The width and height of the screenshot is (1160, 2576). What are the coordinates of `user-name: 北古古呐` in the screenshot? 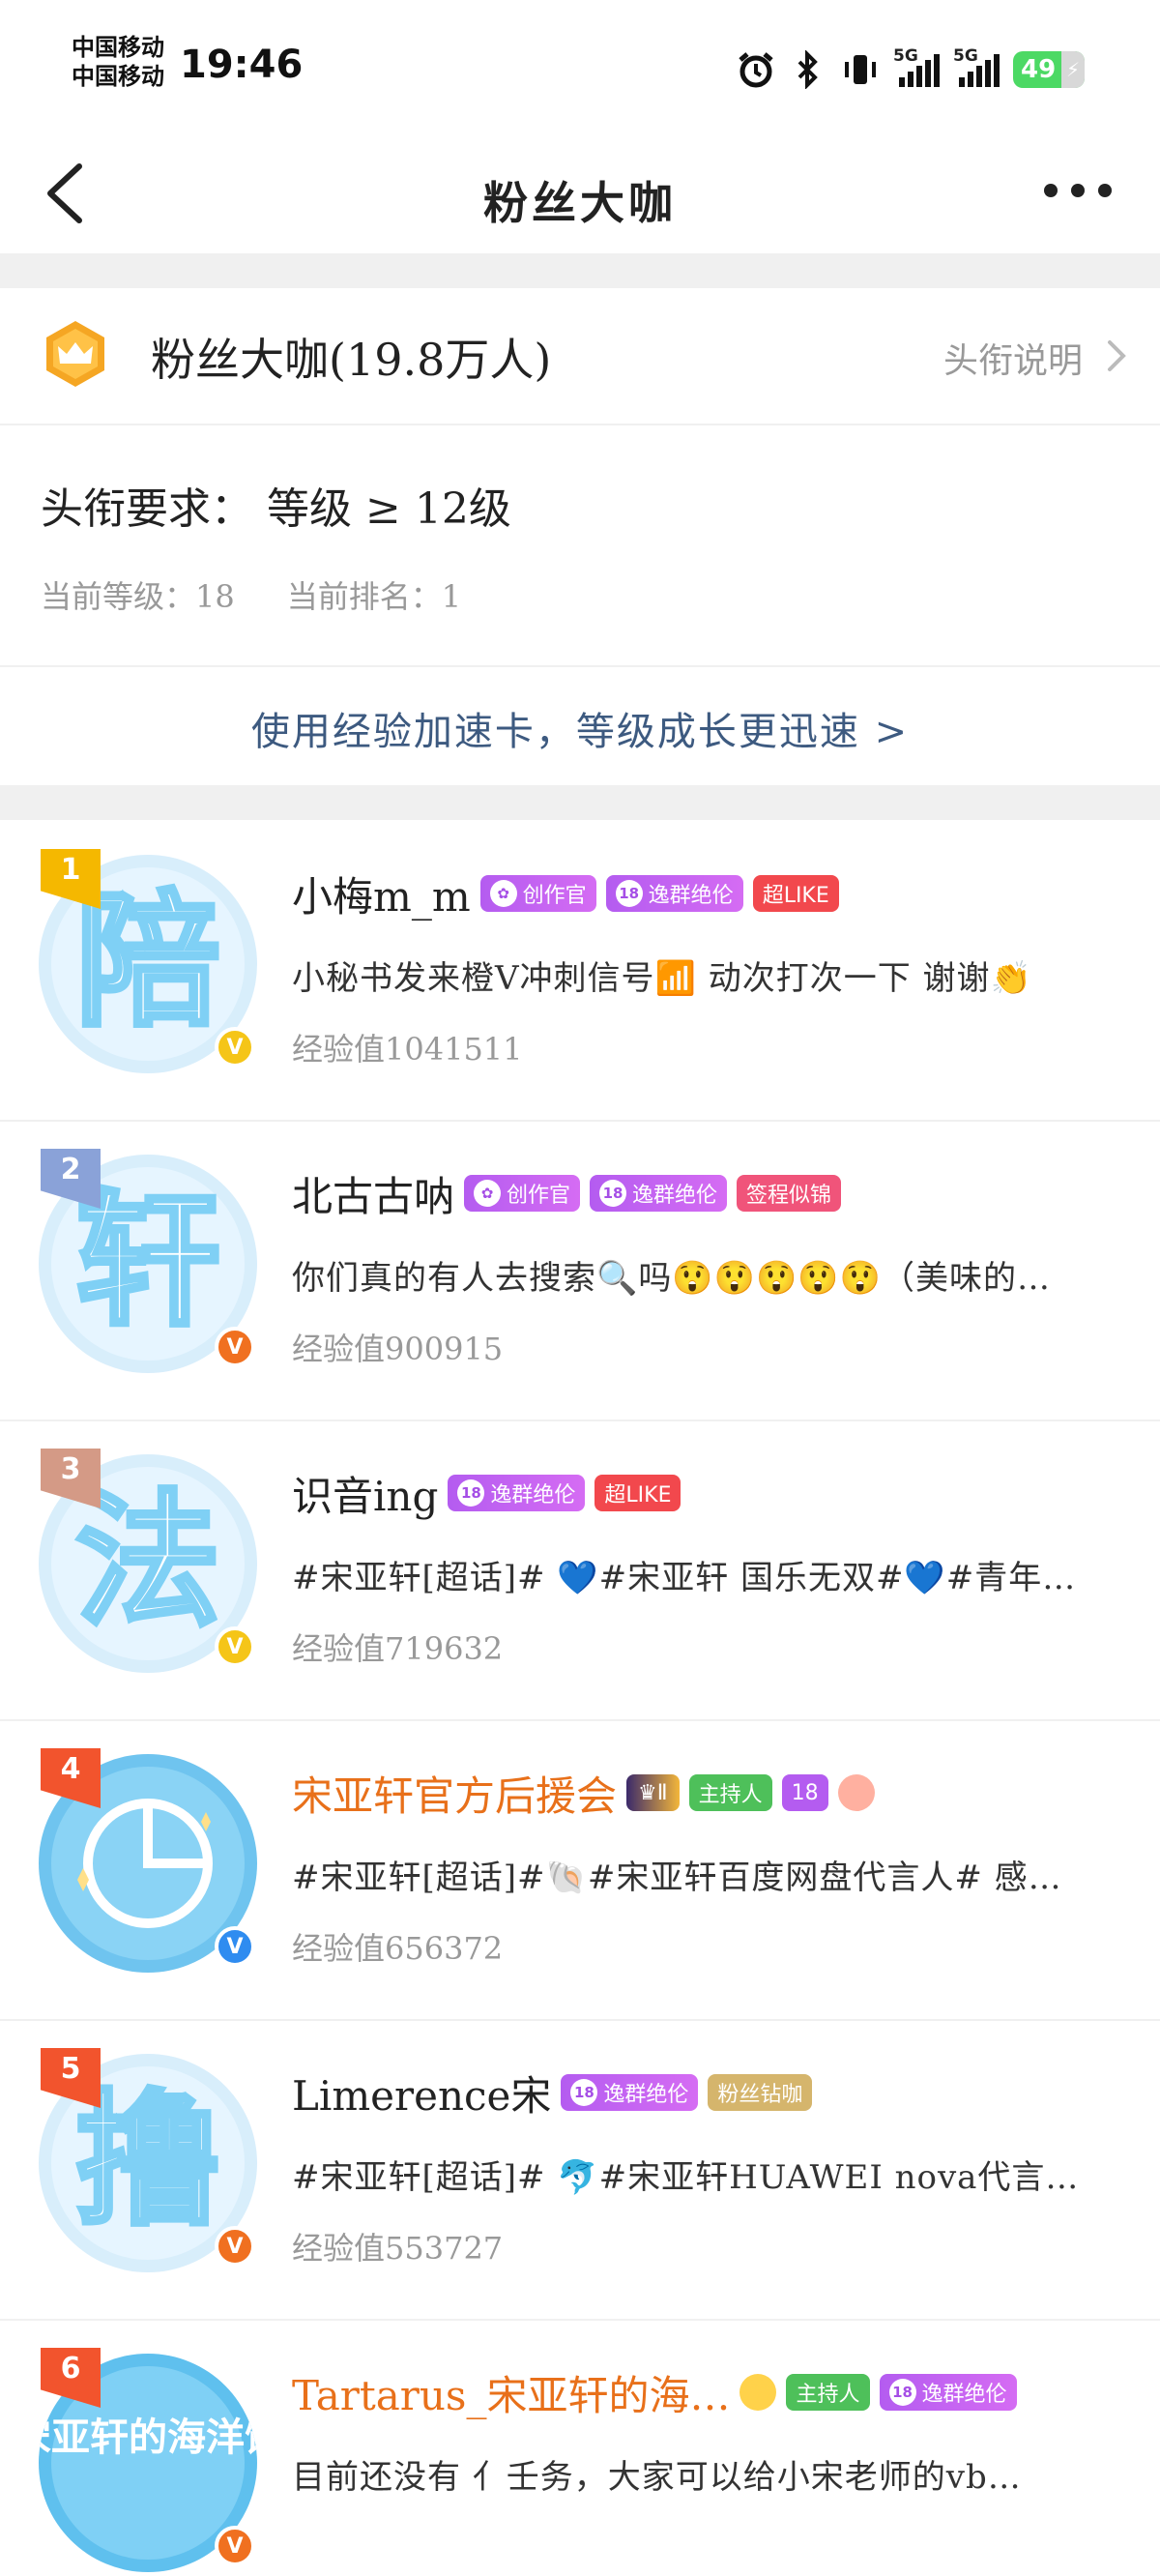 It's located at (373, 1193).